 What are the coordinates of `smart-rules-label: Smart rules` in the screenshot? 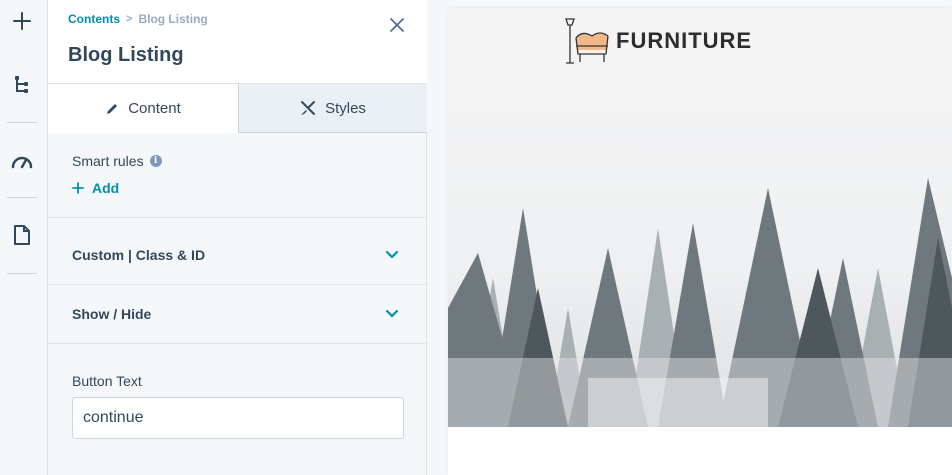 It's located at (108, 161).